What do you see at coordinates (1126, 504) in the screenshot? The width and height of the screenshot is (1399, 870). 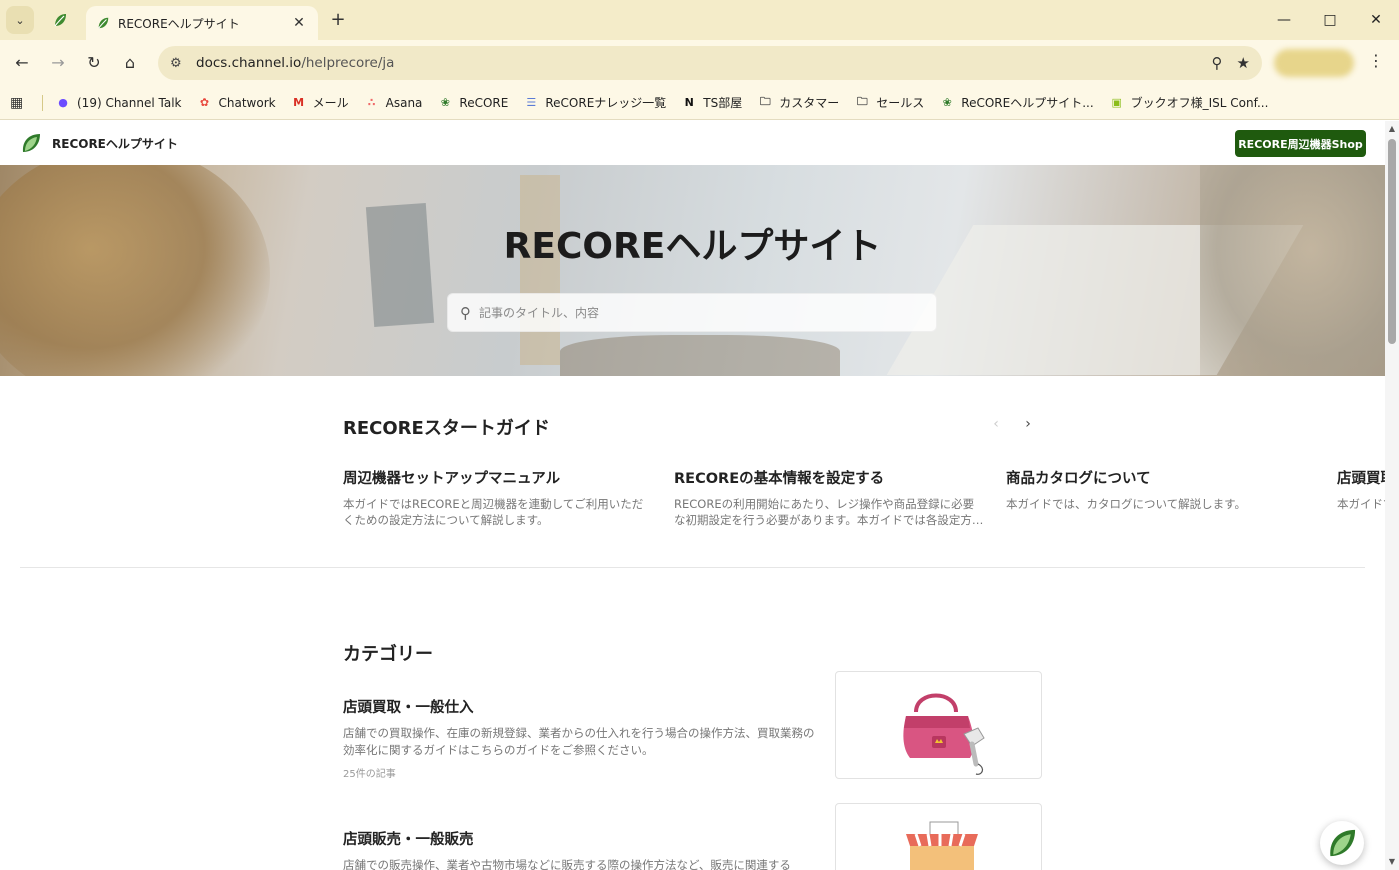 I see `guide-card-desc: 本ガイドでは、カタログについて解説します。` at bounding box center [1126, 504].